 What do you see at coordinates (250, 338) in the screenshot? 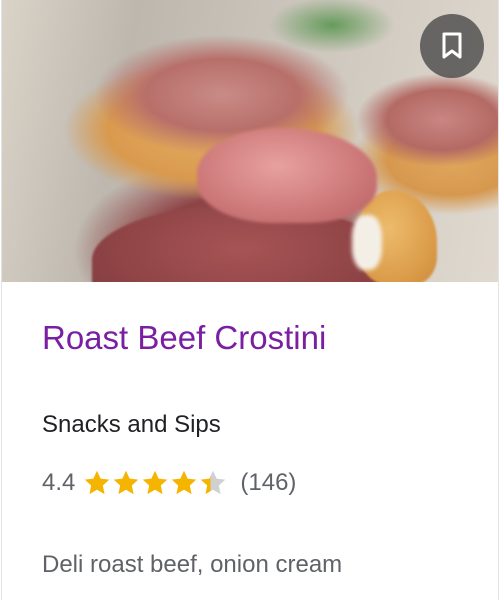
I see `recipe-title-link: Roast Beef Crostini` at bounding box center [250, 338].